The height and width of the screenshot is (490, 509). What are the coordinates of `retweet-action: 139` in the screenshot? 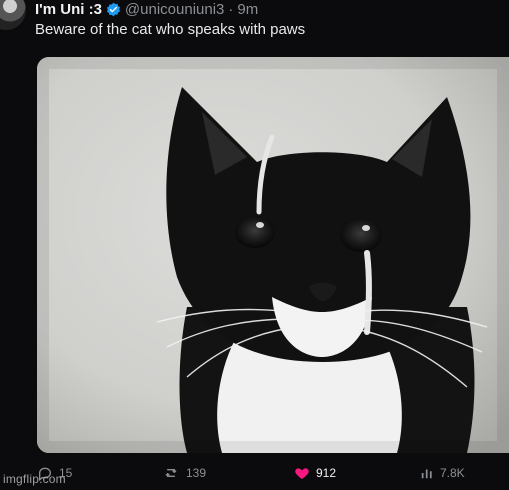 It's located at (184, 473).